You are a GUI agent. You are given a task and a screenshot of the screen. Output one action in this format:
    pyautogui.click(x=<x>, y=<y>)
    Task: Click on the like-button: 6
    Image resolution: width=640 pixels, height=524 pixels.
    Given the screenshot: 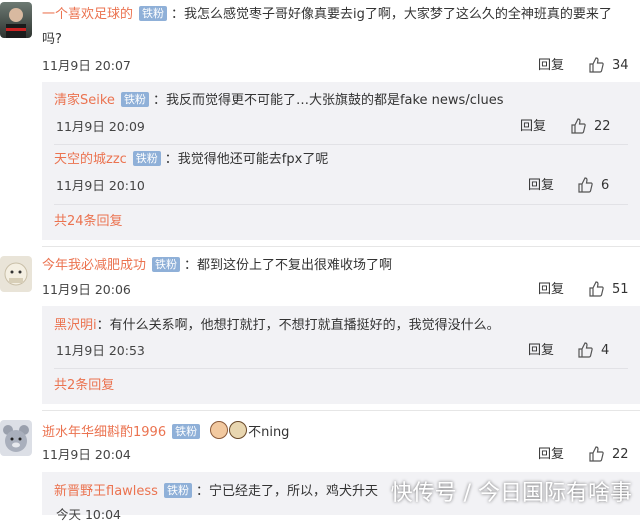 What is the action you would take?
    pyautogui.click(x=593, y=186)
    